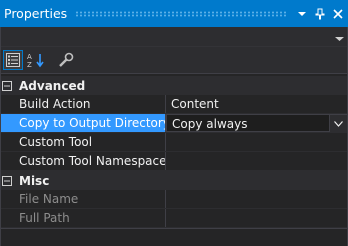  I want to click on category-label: Misc, so click(34, 180).